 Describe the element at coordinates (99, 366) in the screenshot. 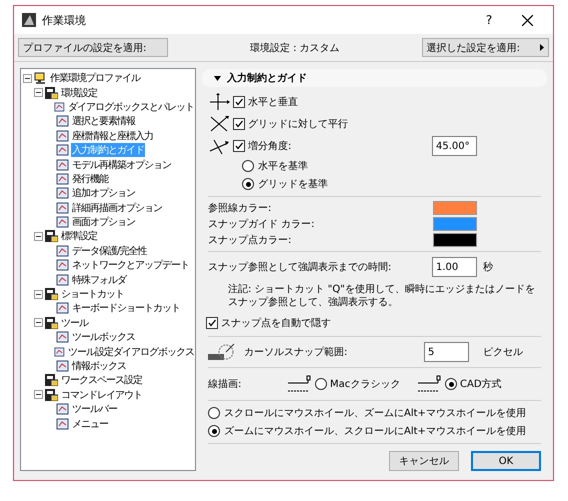

I see `tree-item: 情報ボックス` at that location.